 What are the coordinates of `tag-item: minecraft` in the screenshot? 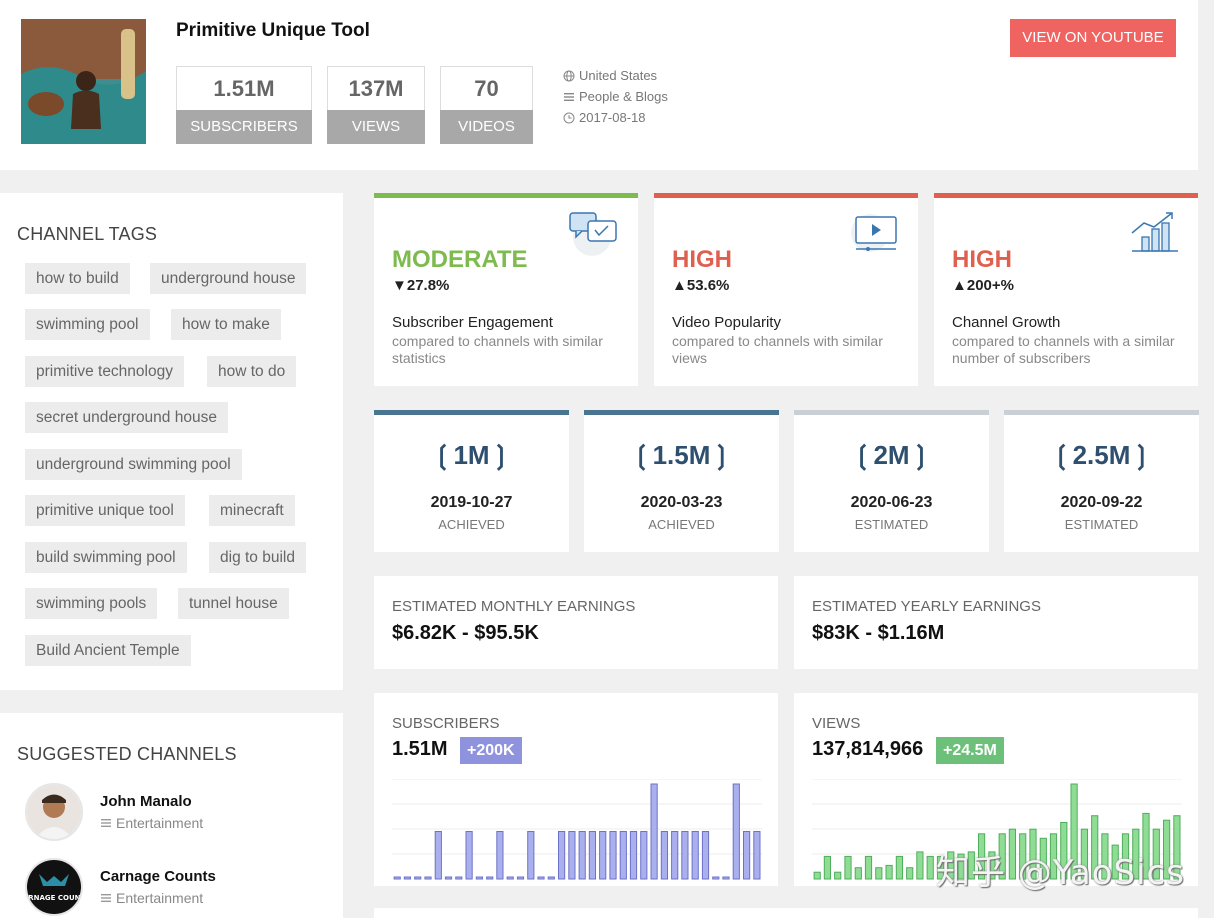 It's located at (252, 510).